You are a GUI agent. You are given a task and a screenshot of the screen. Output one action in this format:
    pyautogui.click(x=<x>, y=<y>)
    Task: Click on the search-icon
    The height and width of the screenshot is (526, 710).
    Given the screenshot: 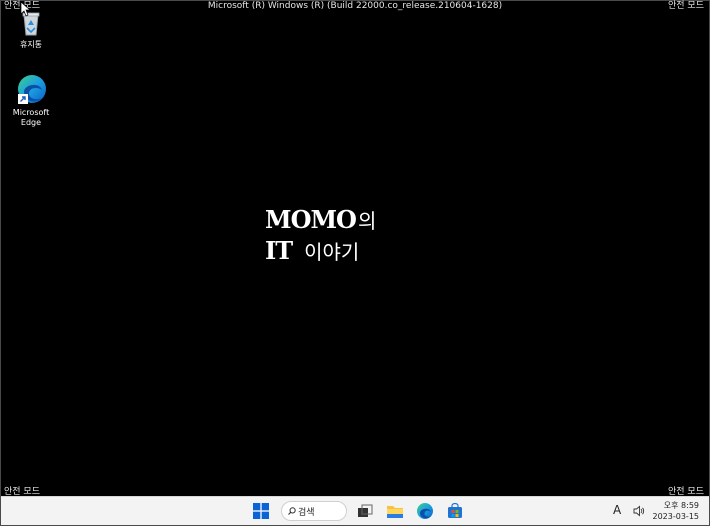 What is the action you would take?
    pyautogui.click(x=292, y=511)
    